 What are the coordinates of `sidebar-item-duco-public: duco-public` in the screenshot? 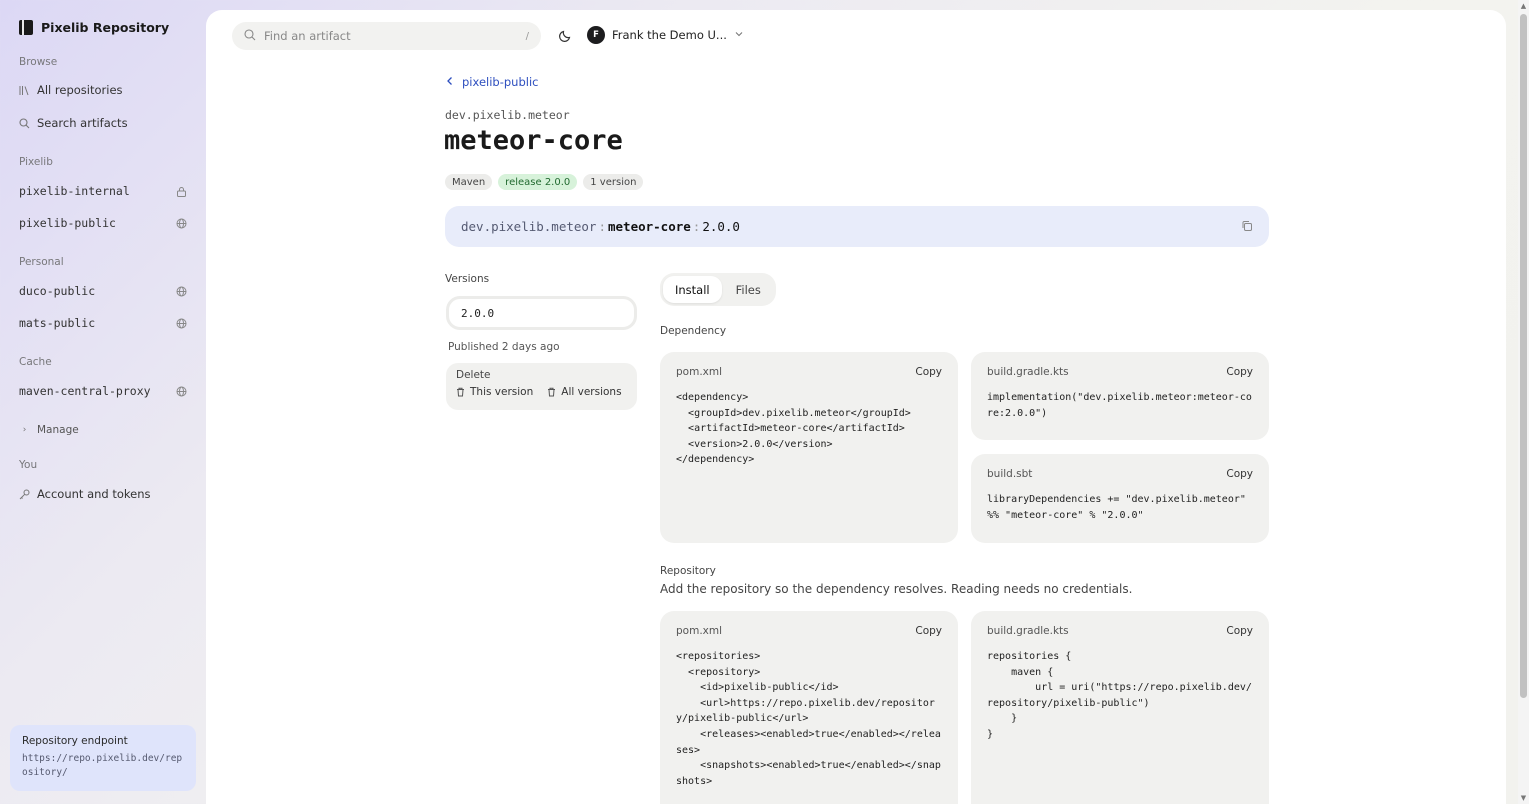 It's located at (103, 291).